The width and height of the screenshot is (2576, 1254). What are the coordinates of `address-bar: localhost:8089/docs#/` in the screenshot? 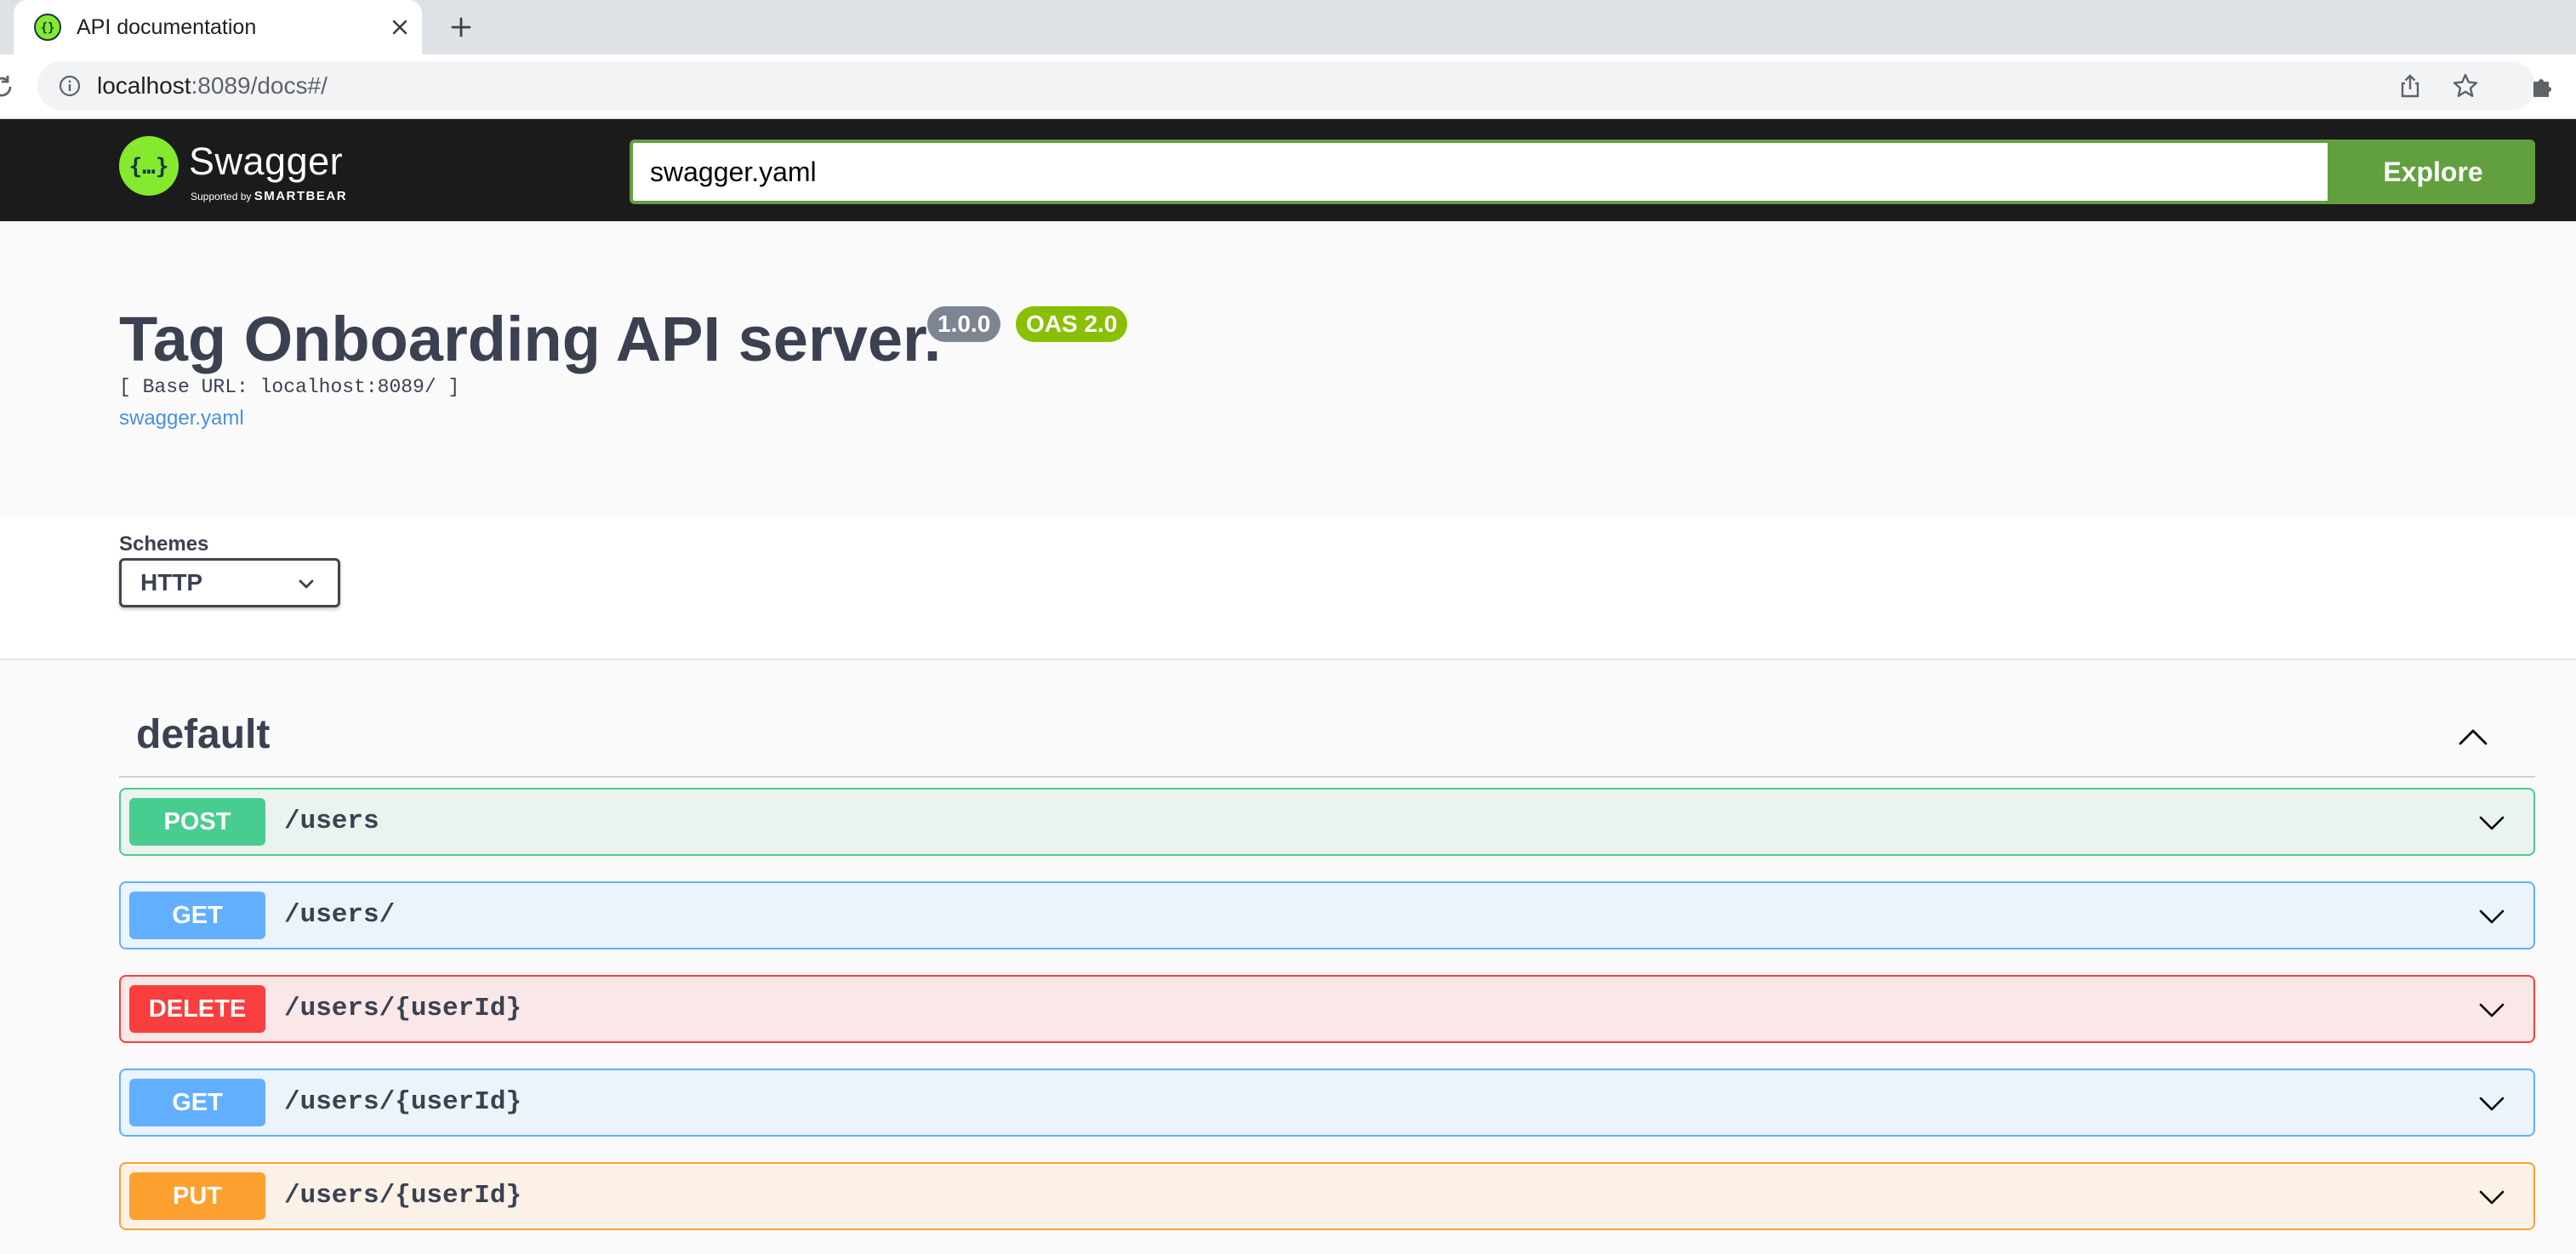 It's located at (1286, 86).